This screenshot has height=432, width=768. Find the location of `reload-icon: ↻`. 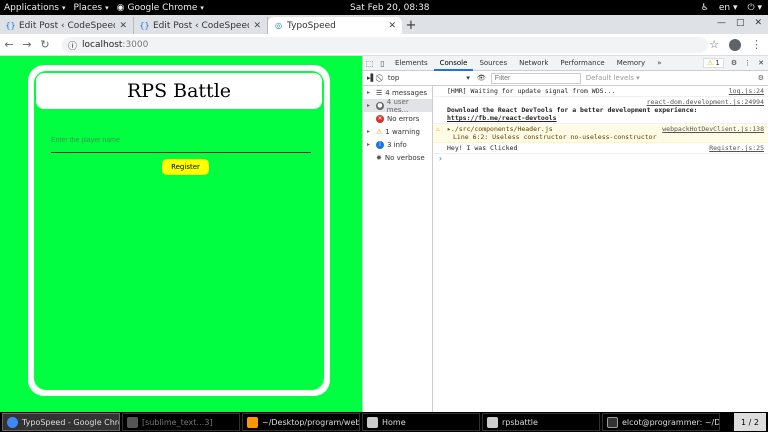

reload-icon: ↻ is located at coordinates (45, 44).